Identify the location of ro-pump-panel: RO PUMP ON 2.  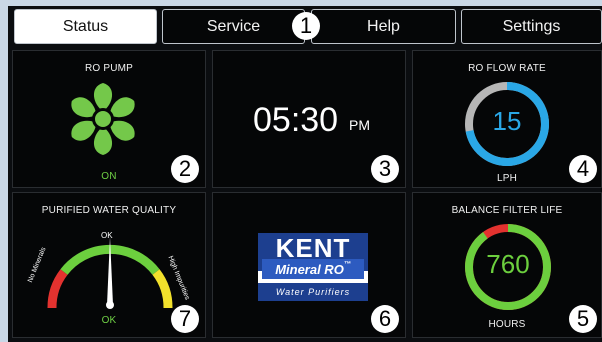
(109, 119).